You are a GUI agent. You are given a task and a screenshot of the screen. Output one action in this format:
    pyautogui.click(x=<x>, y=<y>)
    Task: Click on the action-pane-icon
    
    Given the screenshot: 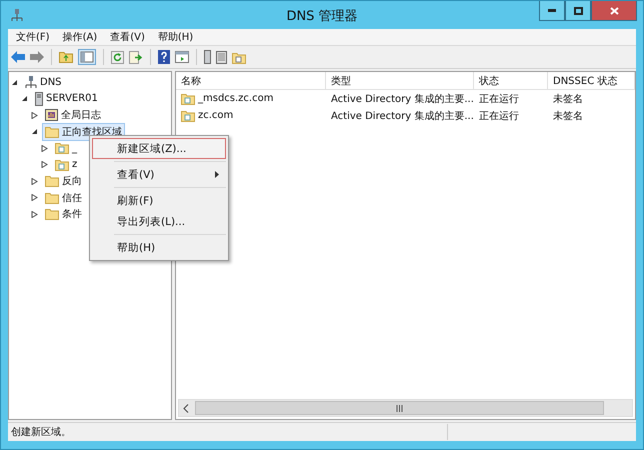 What is the action you would take?
    pyautogui.click(x=182, y=57)
    